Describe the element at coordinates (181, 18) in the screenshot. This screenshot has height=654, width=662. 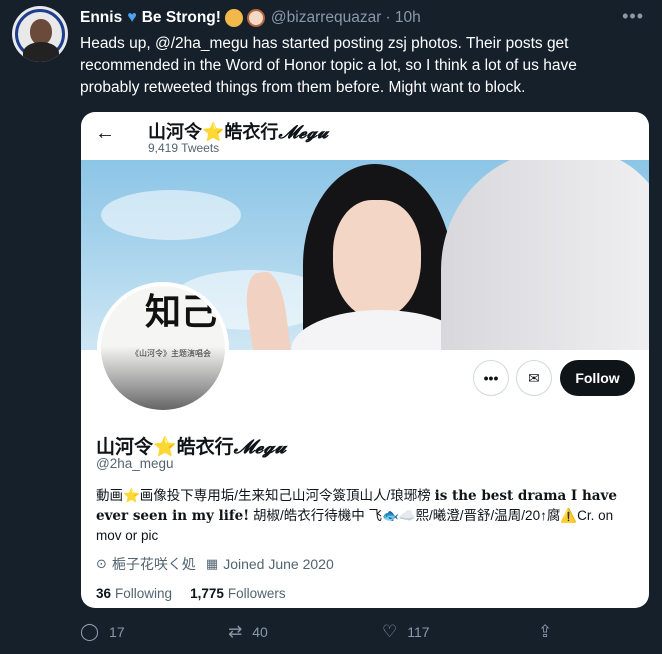
I see `author-name-suffix: Be Strong!` at that location.